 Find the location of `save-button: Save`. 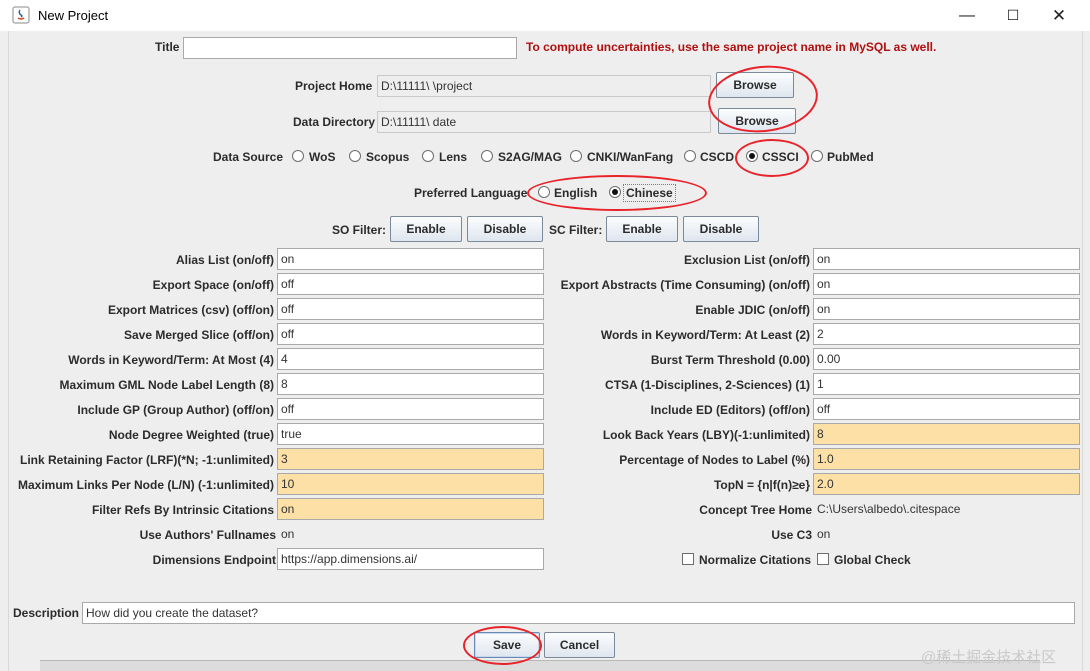

save-button: Save is located at coordinates (507, 645).